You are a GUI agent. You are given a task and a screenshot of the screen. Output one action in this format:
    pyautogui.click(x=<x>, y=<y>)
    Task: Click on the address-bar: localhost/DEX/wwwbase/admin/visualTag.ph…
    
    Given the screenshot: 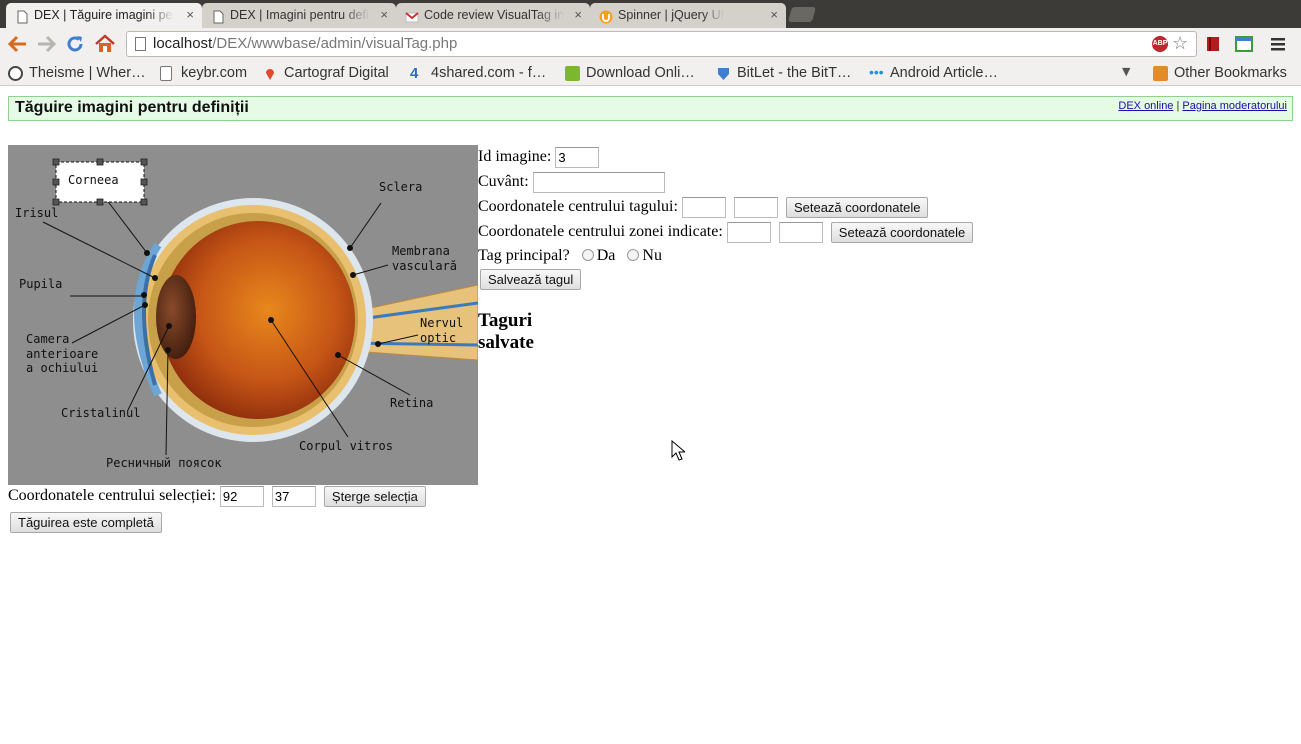 What is the action you would take?
    pyautogui.click(x=661, y=44)
    